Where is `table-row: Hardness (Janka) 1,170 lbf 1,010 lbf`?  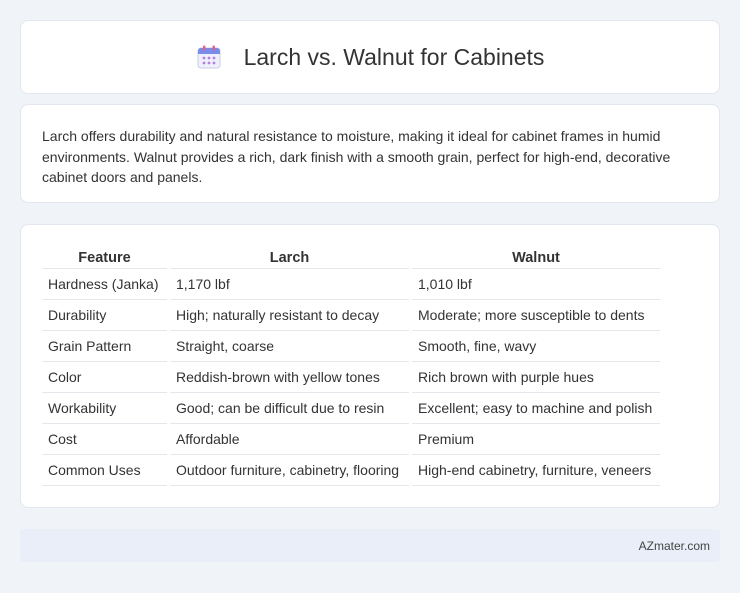 table-row: Hardness (Janka) 1,170 lbf 1,010 lbf is located at coordinates (351, 284).